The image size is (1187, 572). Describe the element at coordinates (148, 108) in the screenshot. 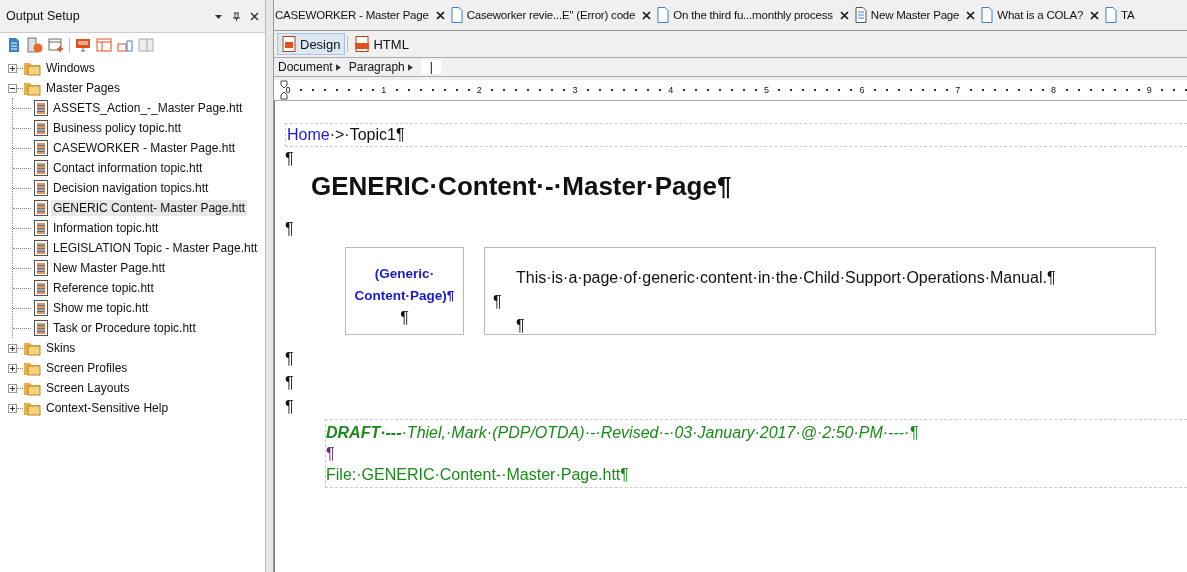

I see `tree-item: ASSETS_Action_-_Master Page.htt` at that location.